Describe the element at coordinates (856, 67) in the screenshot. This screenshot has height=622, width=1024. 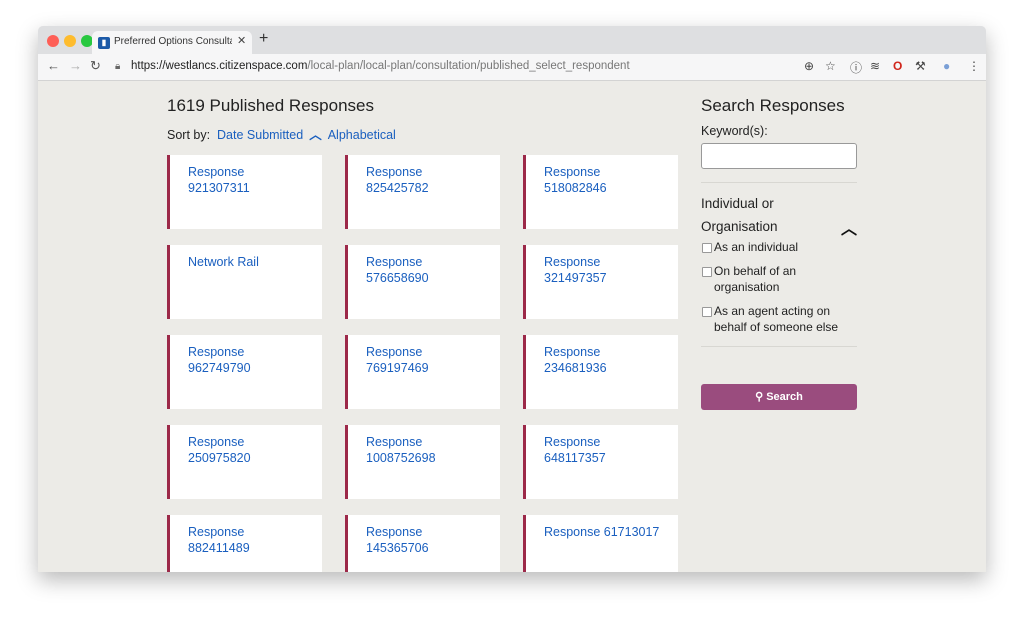
I see `extension-info-icon: ⓘ` at that location.